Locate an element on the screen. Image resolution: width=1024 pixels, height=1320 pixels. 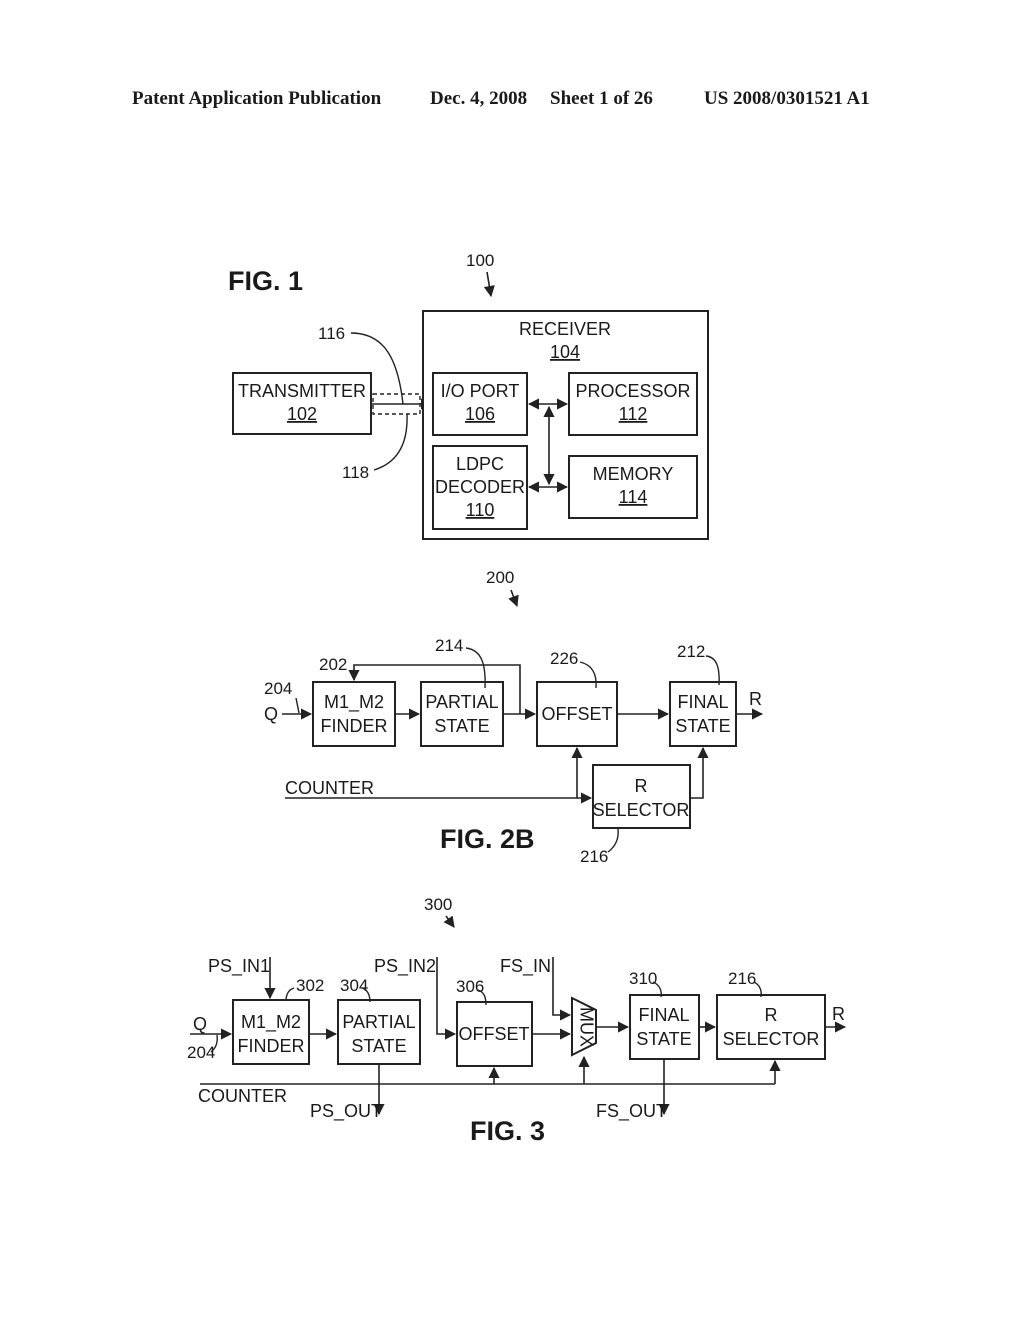
fig2b-final-block: FINAL STATE is located at coordinates (703, 714).